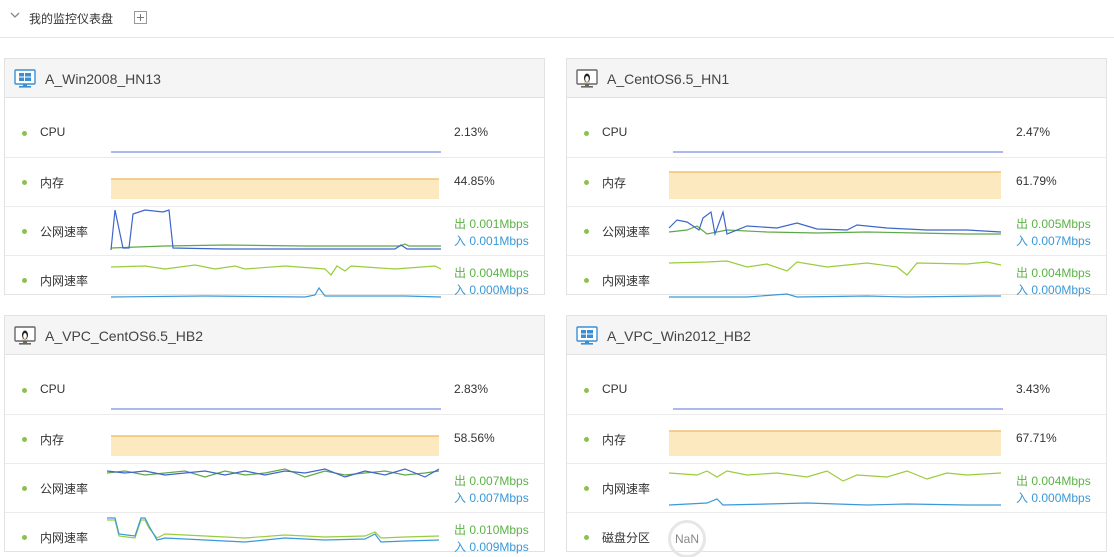 The width and height of the screenshot is (1114, 557). Describe the element at coordinates (836, 78) in the screenshot. I see `server-card-header: A_CentOS6.5_HN1` at that location.